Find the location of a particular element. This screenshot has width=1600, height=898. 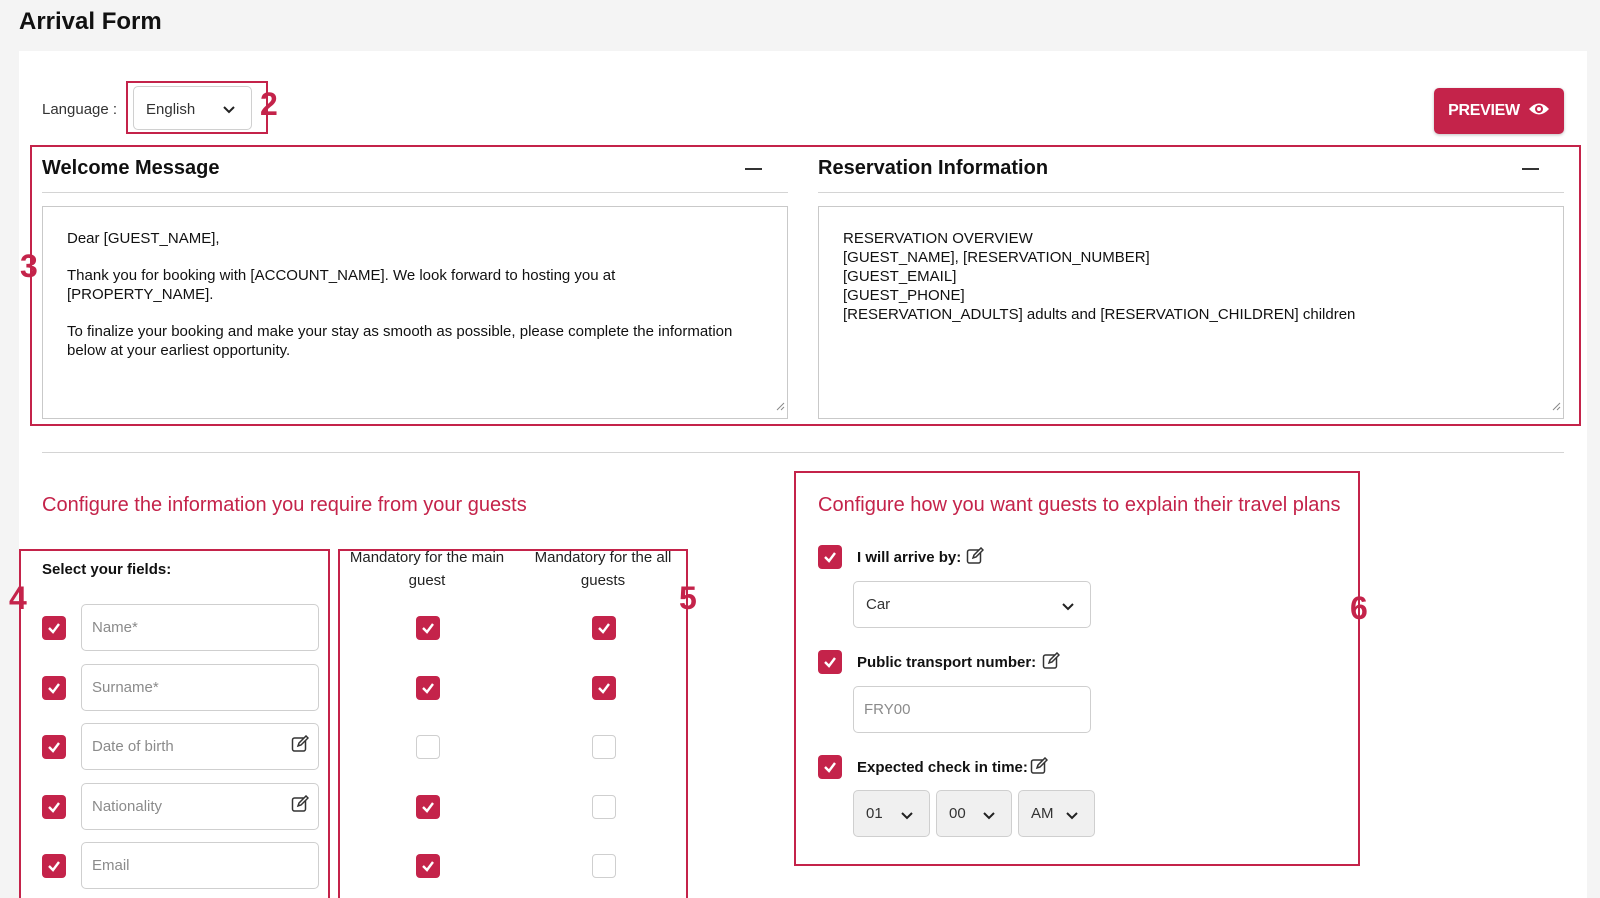

arrive-by-select: Car is located at coordinates (972, 604).